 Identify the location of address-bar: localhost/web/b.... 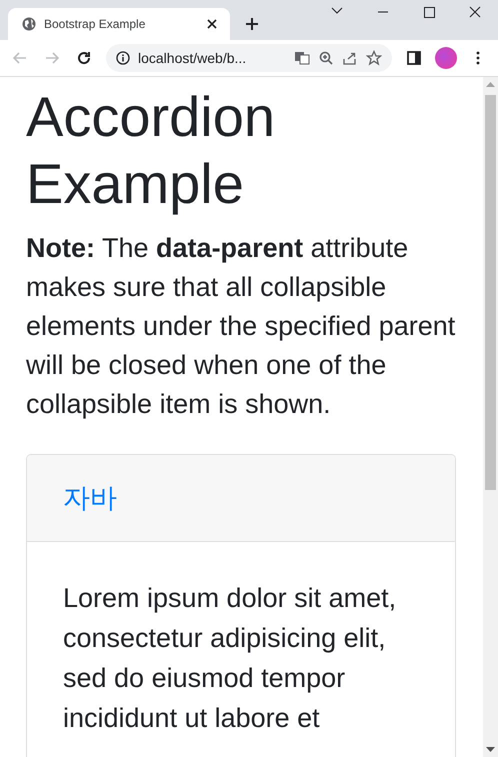
(249, 58).